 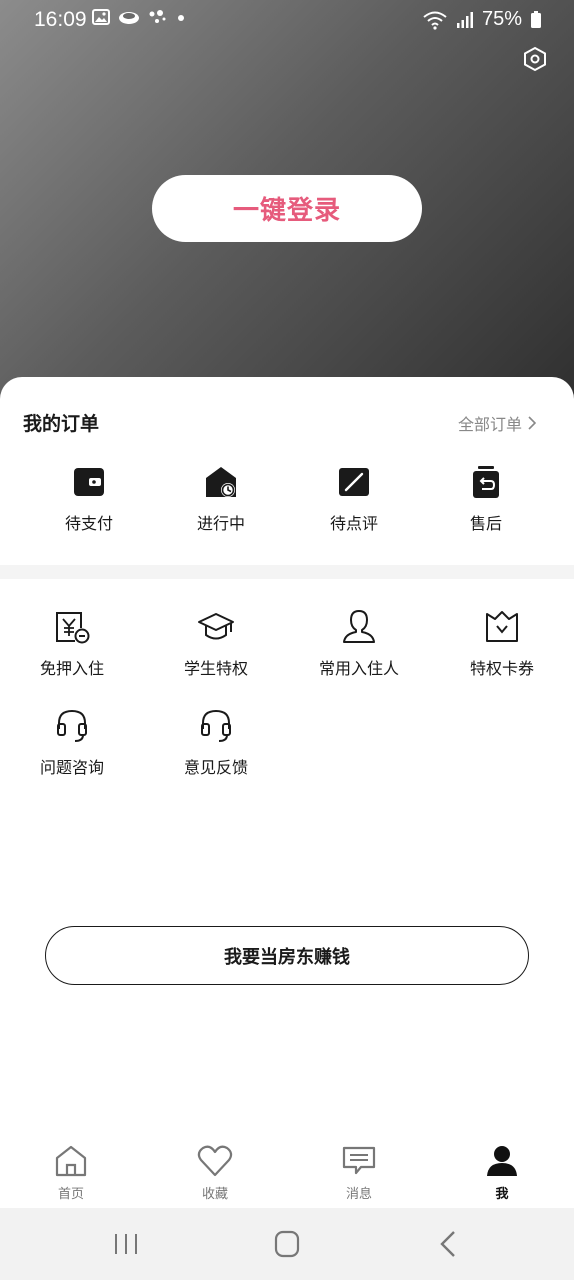 I want to click on order-label: 售后, so click(x=485, y=523).